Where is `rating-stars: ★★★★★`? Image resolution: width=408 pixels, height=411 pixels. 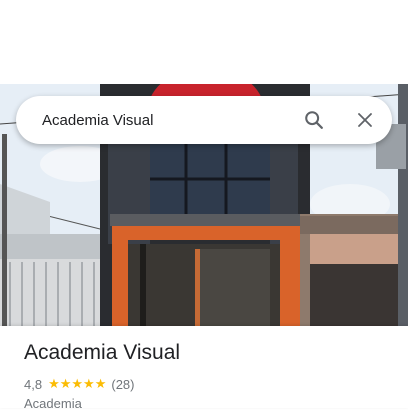 rating-stars: ★★★★★ is located at coordinates (77, 383).